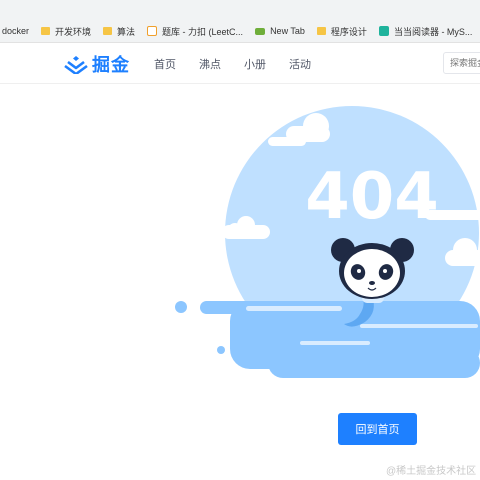 The image size is (480, 480). Describe the element at coordinates (240, 10) in the screenshot. I see `browser-tab-strip` at that location.